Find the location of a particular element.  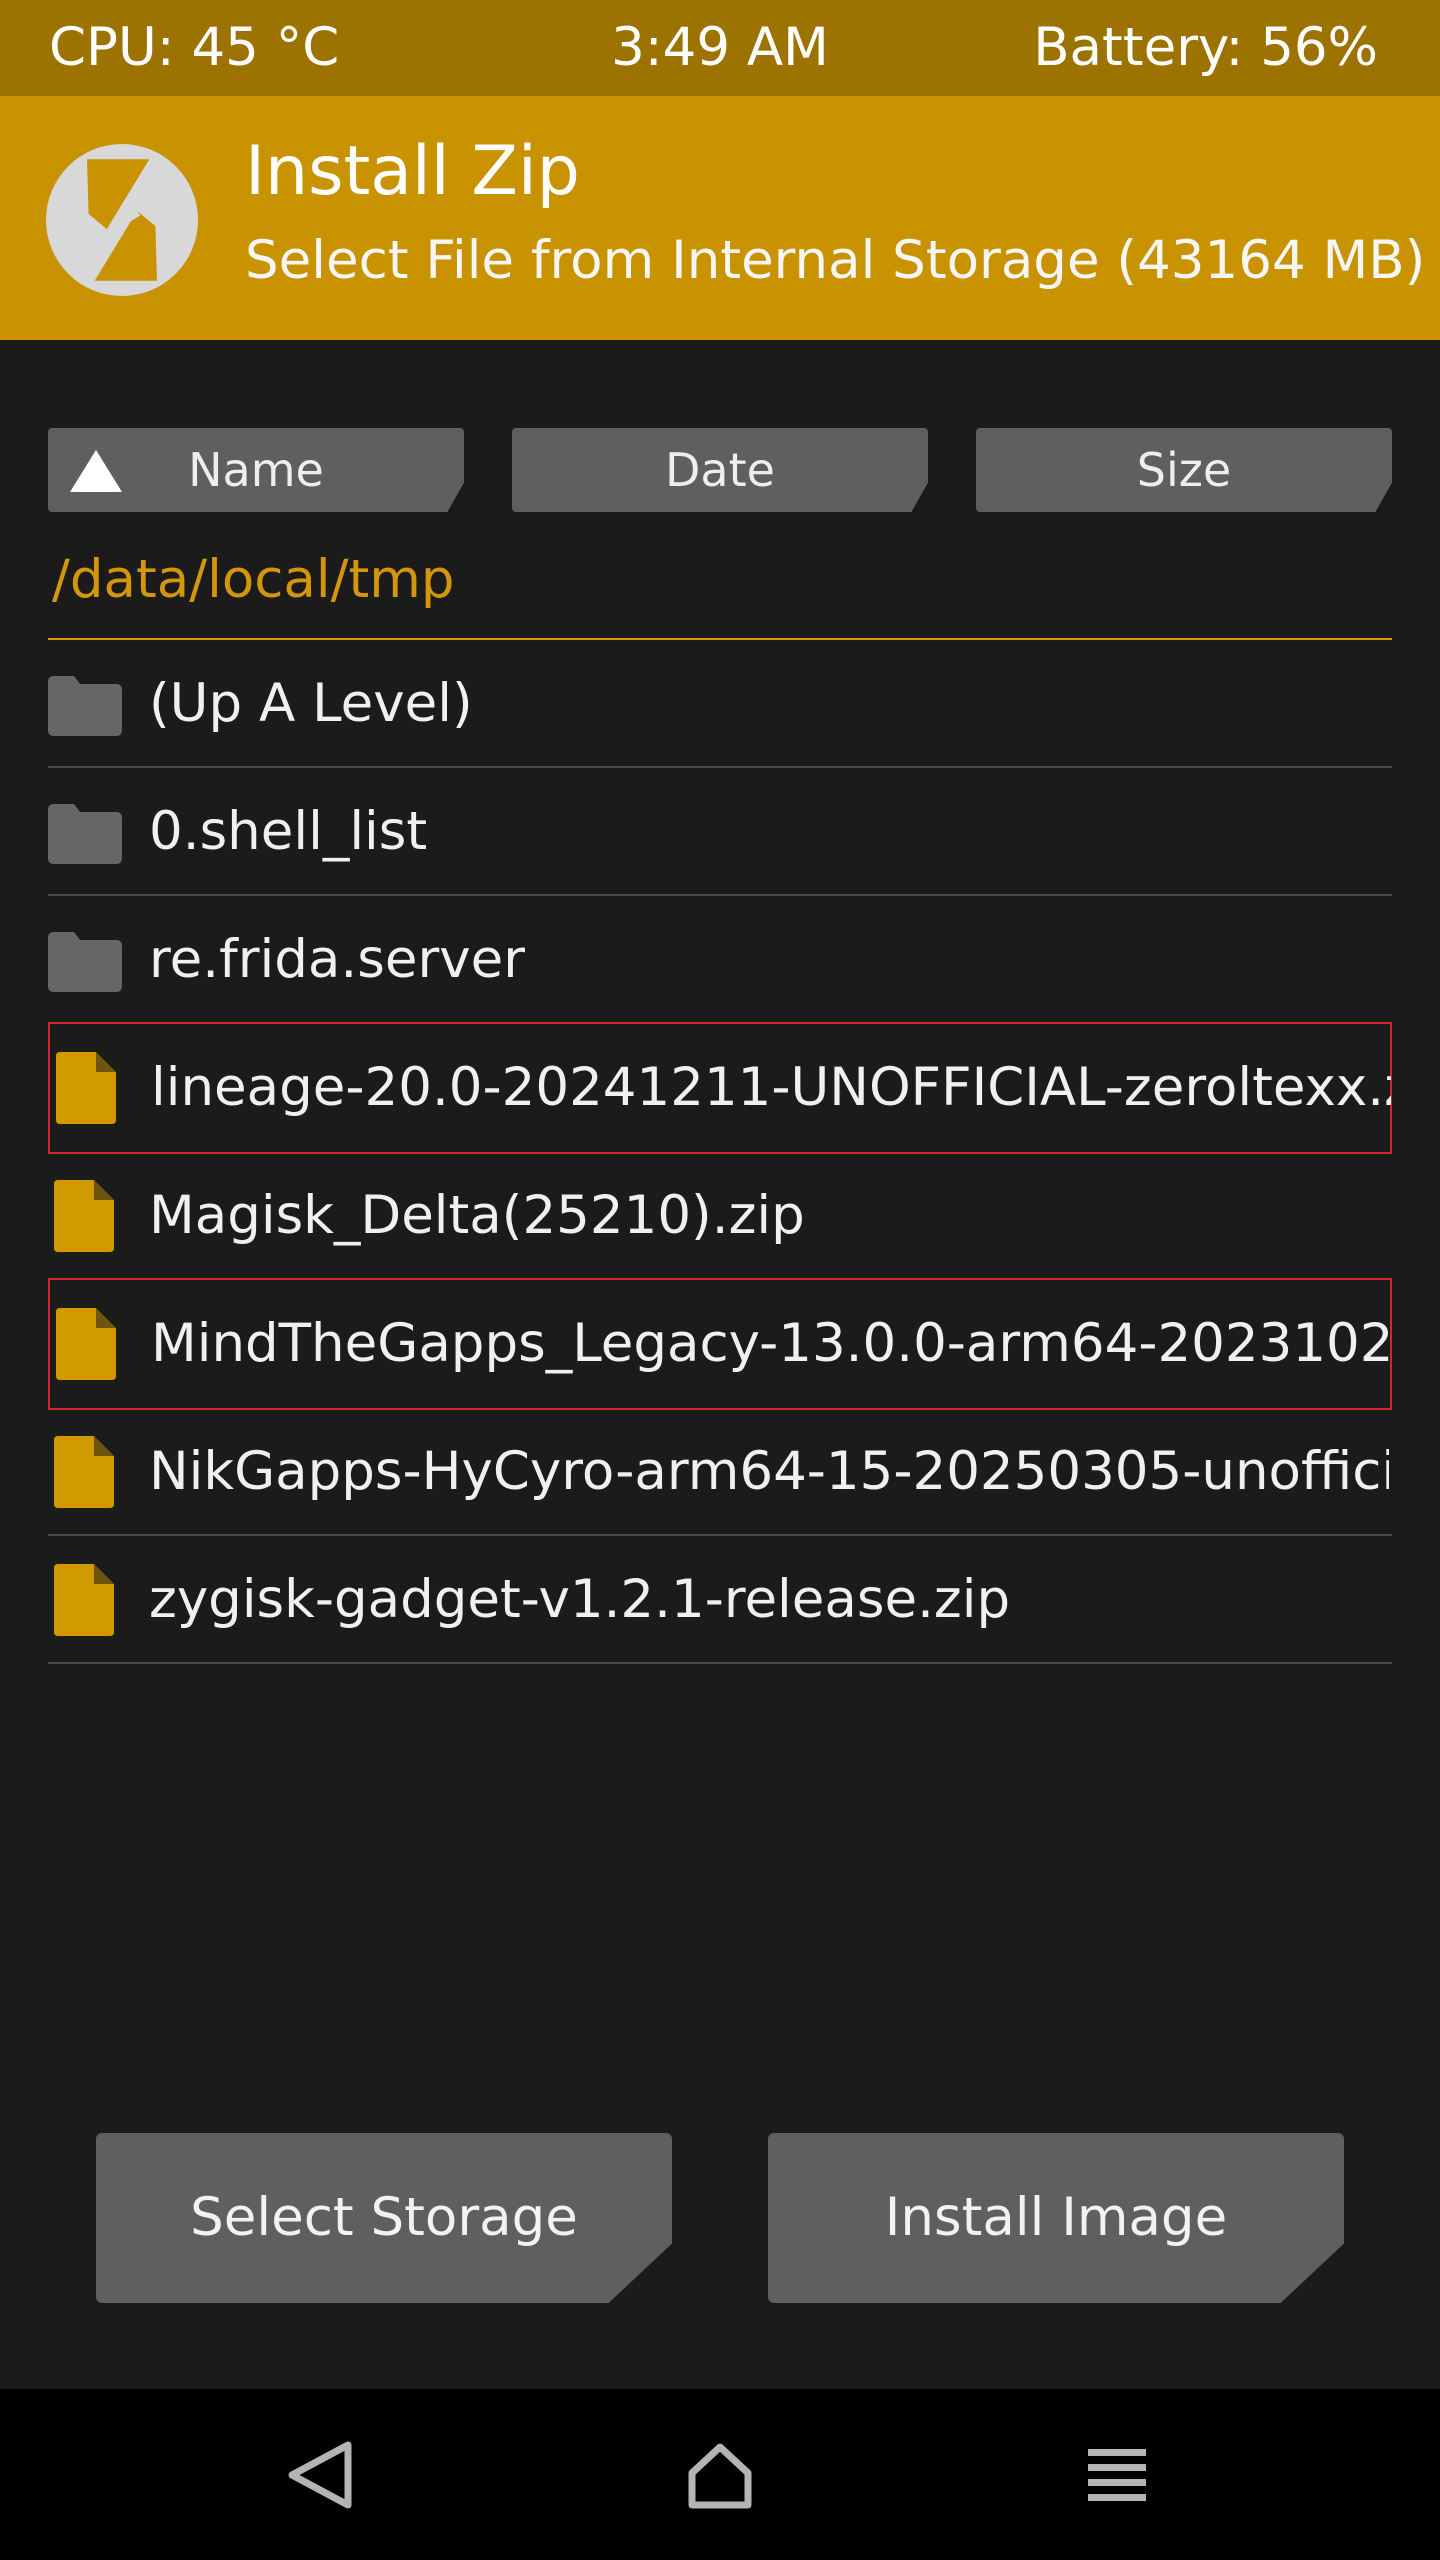

back-icon is located at coordinates (322, 2475).